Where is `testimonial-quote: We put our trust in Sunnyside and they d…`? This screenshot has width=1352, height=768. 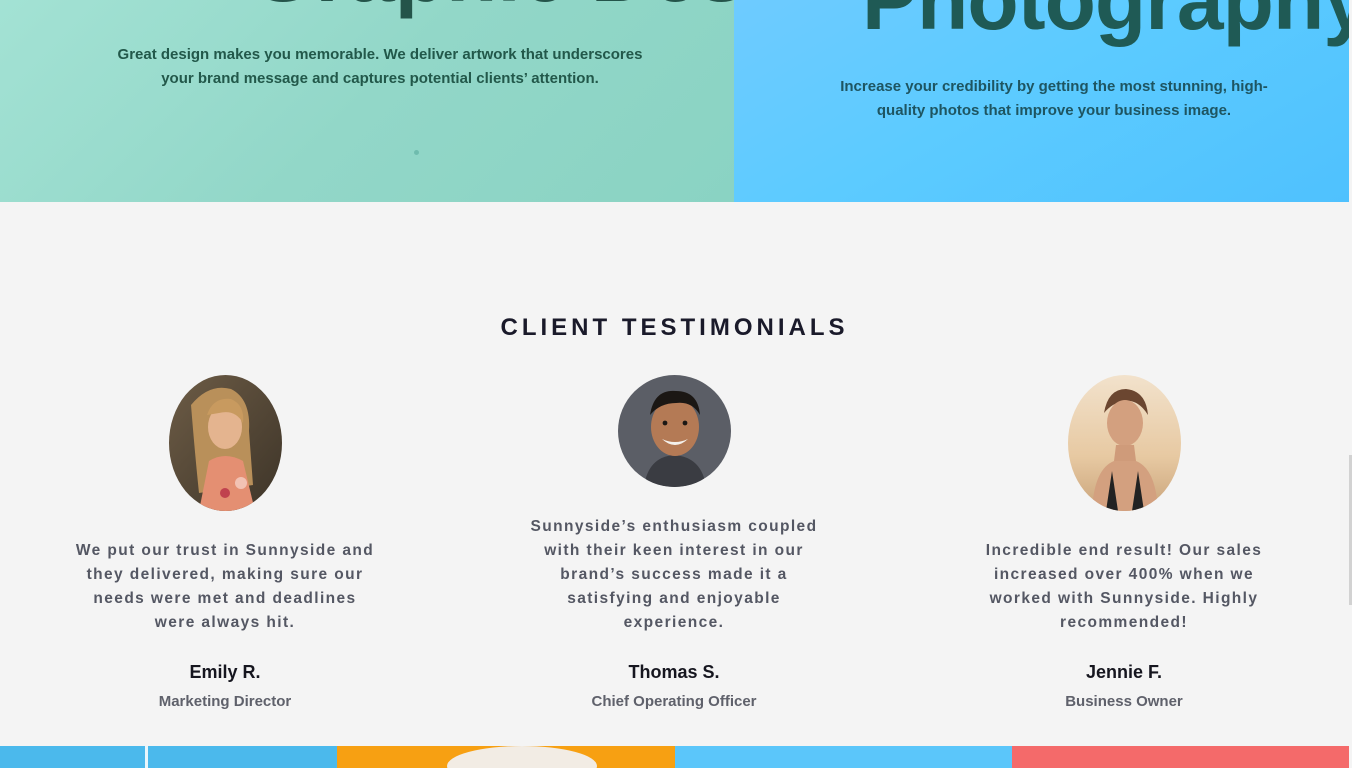 testimonial-quote: We put our trust in Sunnyside and they d… is located at coordinates (225, 586).